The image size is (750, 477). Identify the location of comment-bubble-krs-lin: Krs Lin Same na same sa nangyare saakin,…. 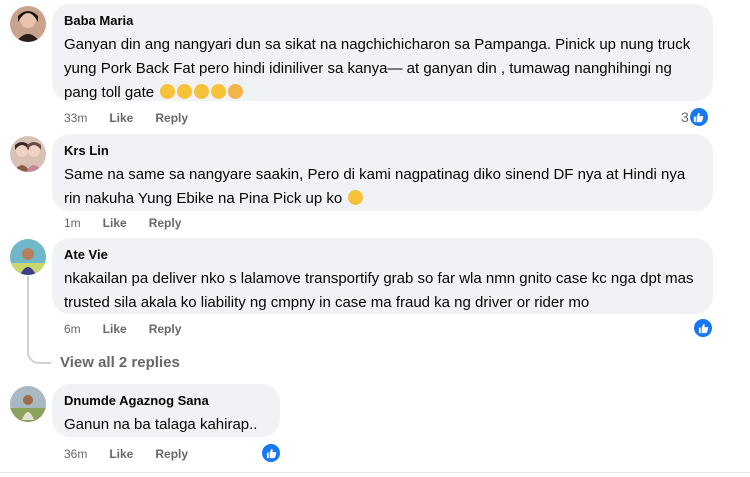
(382, 172).